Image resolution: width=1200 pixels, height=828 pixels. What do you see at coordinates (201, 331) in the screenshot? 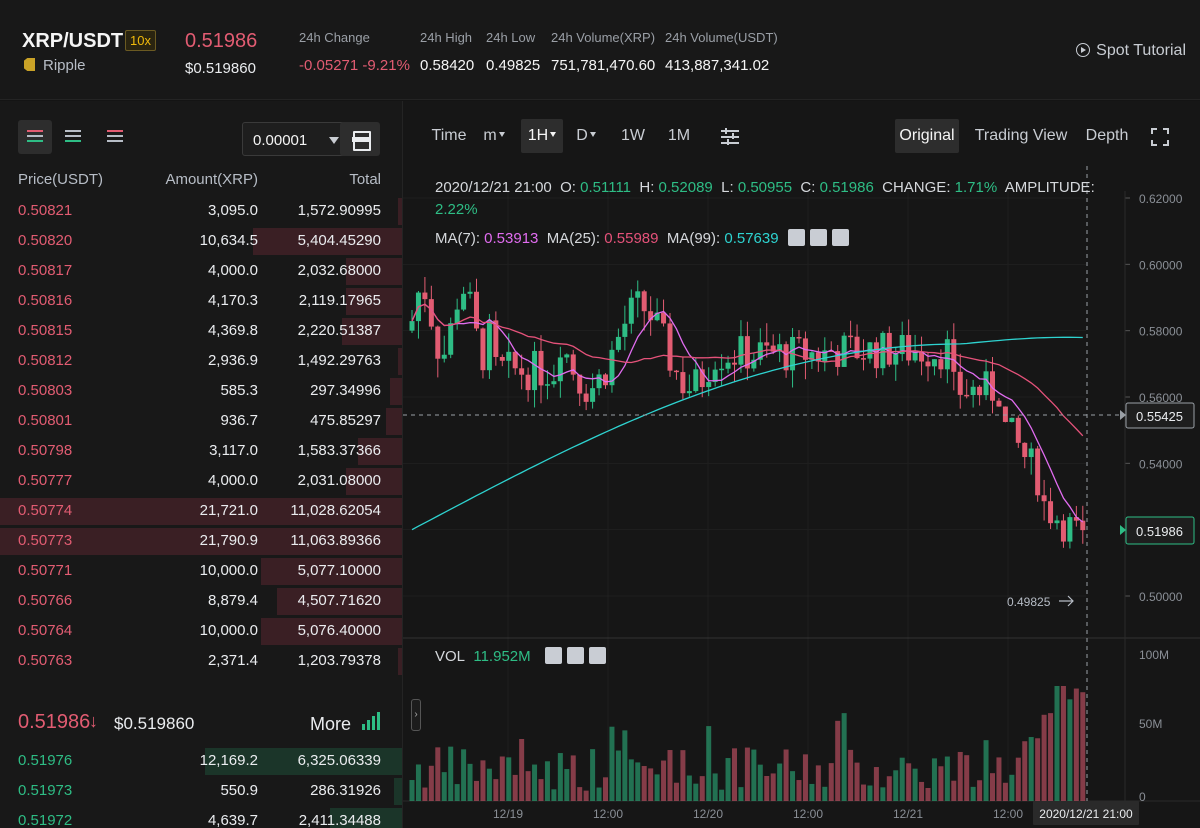
I see `ask-row: 0.50815 4,369.8 2,220.51387` at bounding box center [201, 331].